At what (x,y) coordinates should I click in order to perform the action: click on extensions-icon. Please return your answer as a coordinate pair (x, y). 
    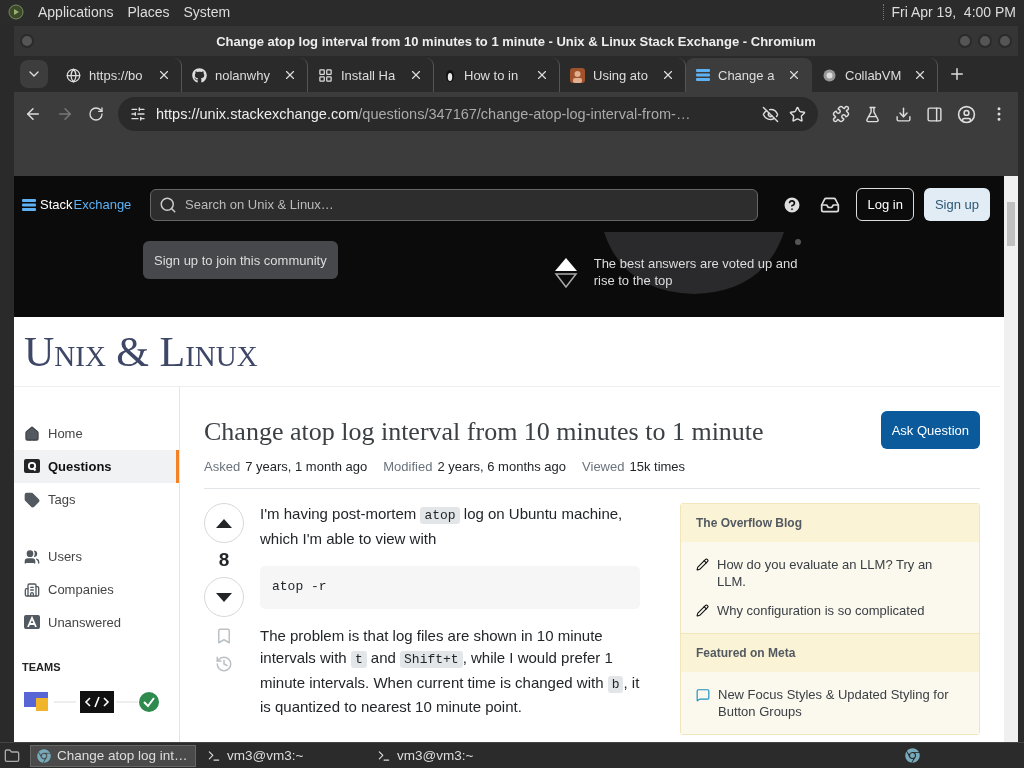
    Looking at the image, I should click on (841, 114).